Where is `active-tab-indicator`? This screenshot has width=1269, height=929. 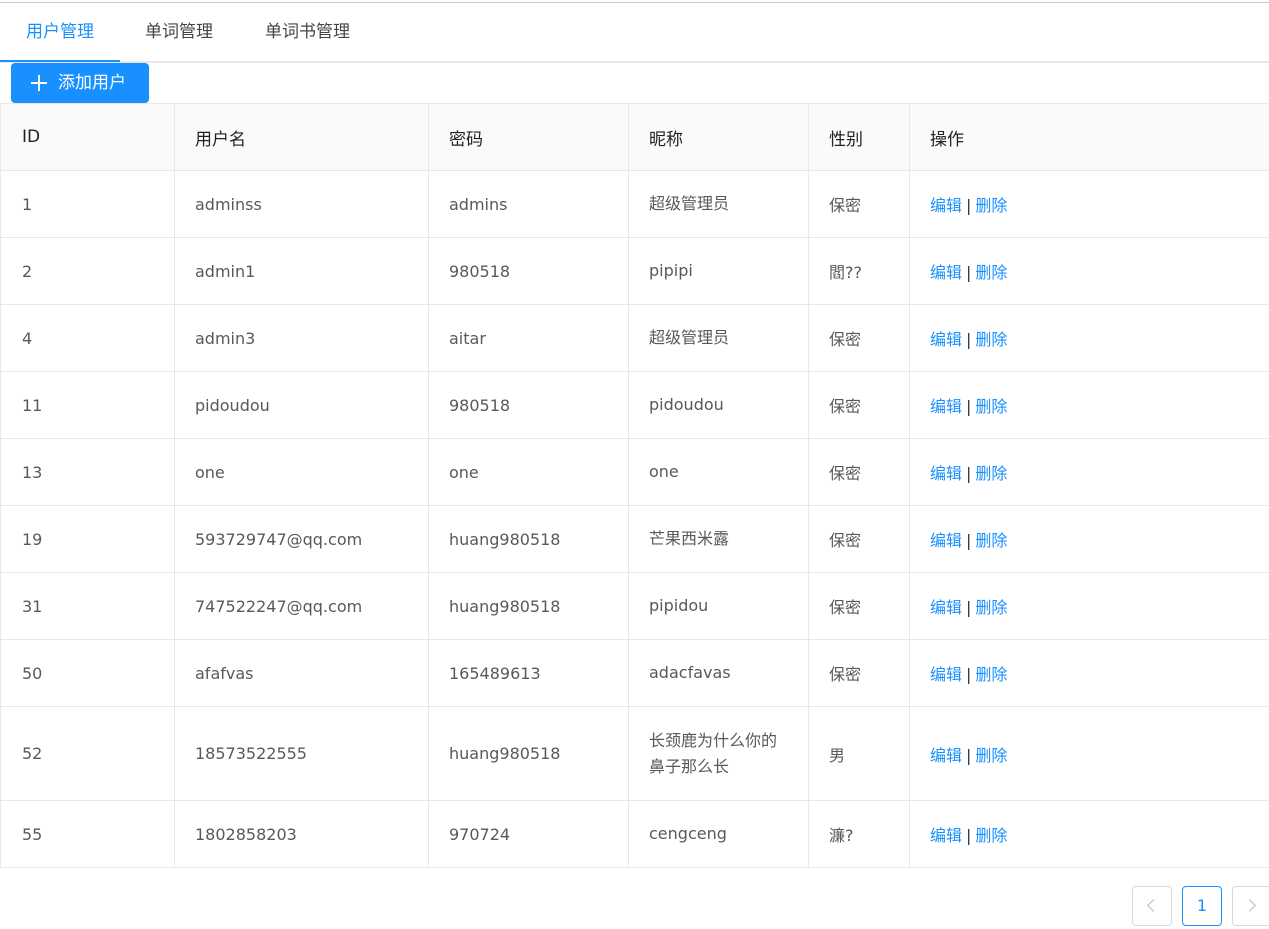
active-tab-indicator is located at coordinates (60, 61).